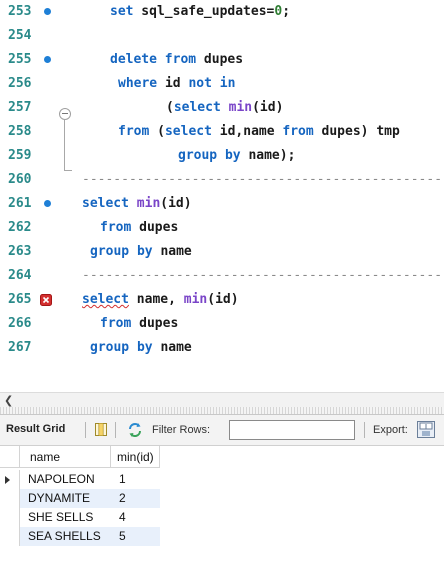 This screenshot has width=444, height=577. Describe the element at coordinates (10, 457) in the screenshot. I see `row-selector-header` at that location.